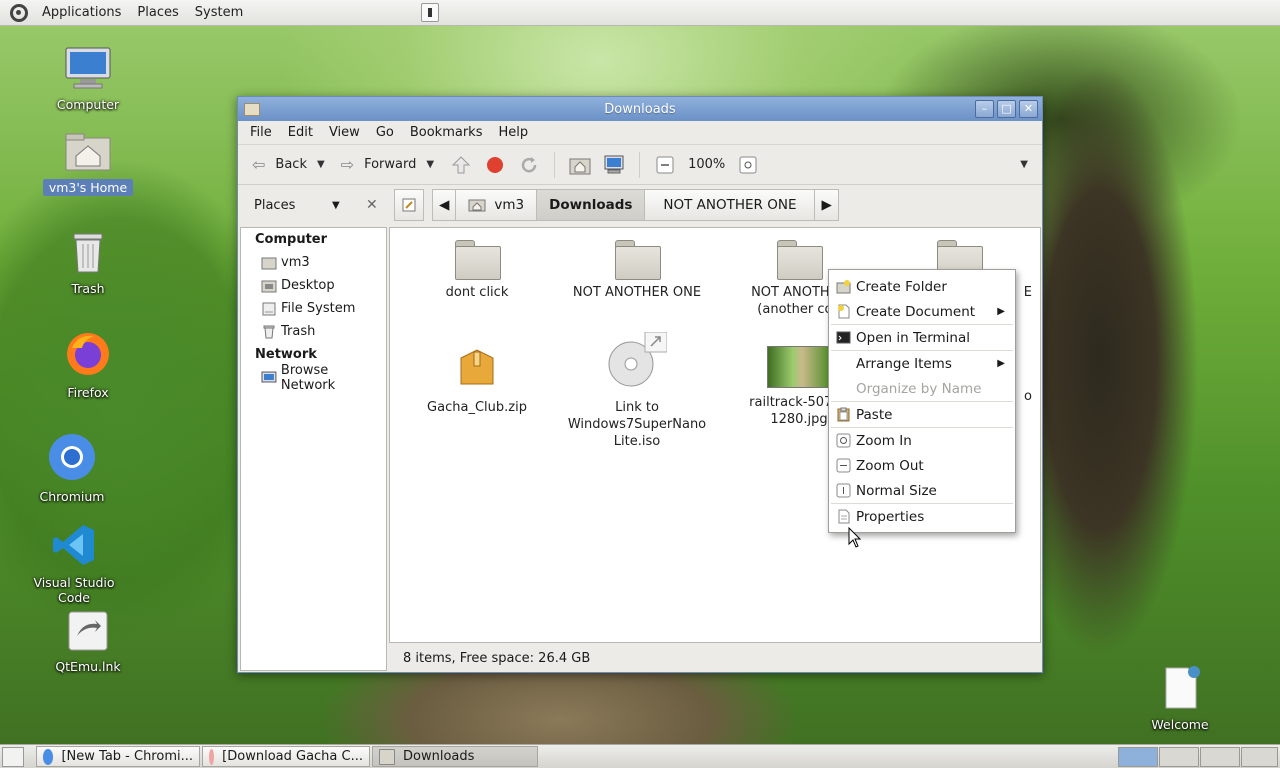 This screenshot has height=768, width=1280. I want to click on panel-menu-system: System, so click(219, 13).